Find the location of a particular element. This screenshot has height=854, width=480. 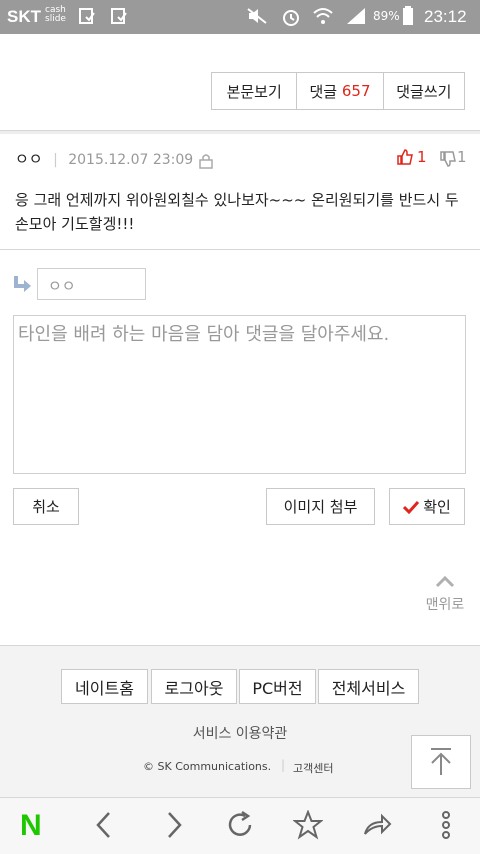

clock: 23:12 is located at coordinates (445, 16).